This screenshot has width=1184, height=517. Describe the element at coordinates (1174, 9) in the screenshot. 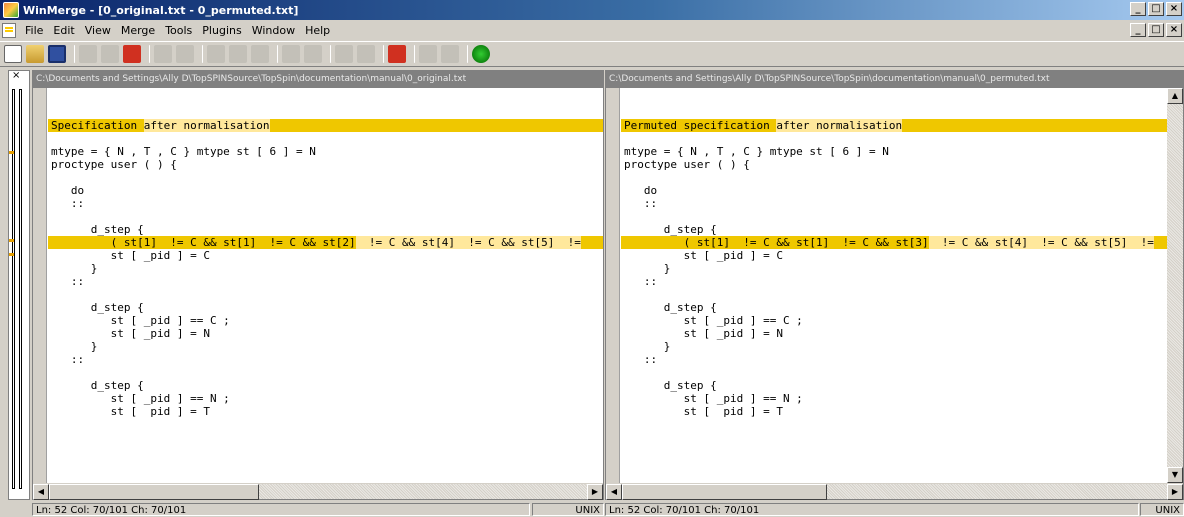

I see `close-button: ×` at that location.